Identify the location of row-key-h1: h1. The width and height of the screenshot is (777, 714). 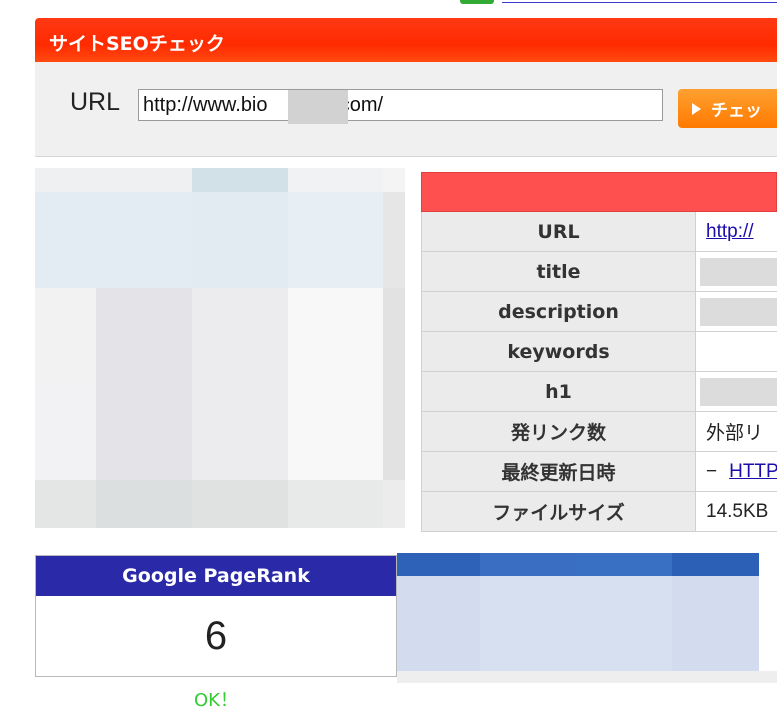
(559, 391).